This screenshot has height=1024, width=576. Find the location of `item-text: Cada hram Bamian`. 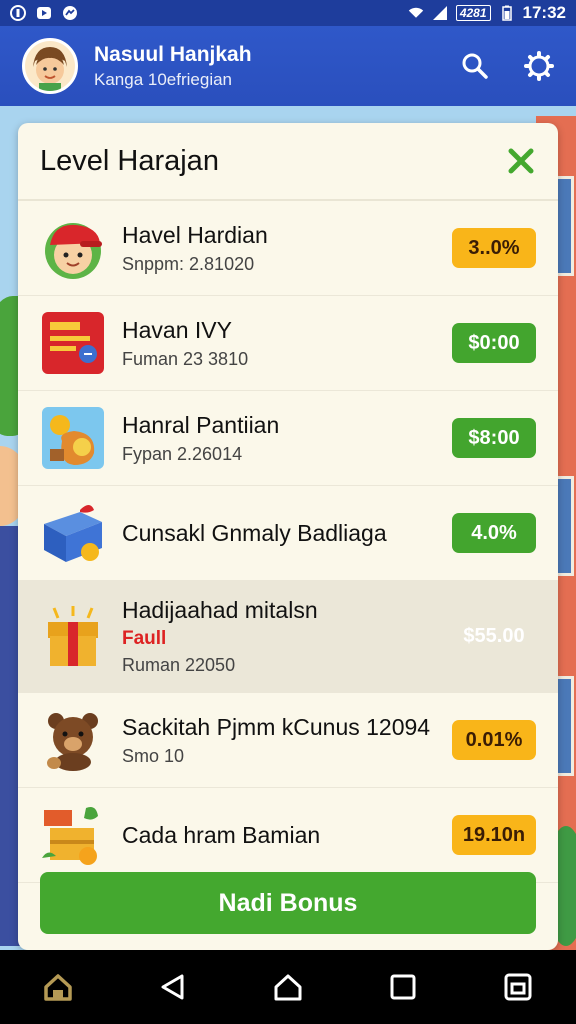

item-text: Cada hram Bamian is located at coordinates (287, 835).